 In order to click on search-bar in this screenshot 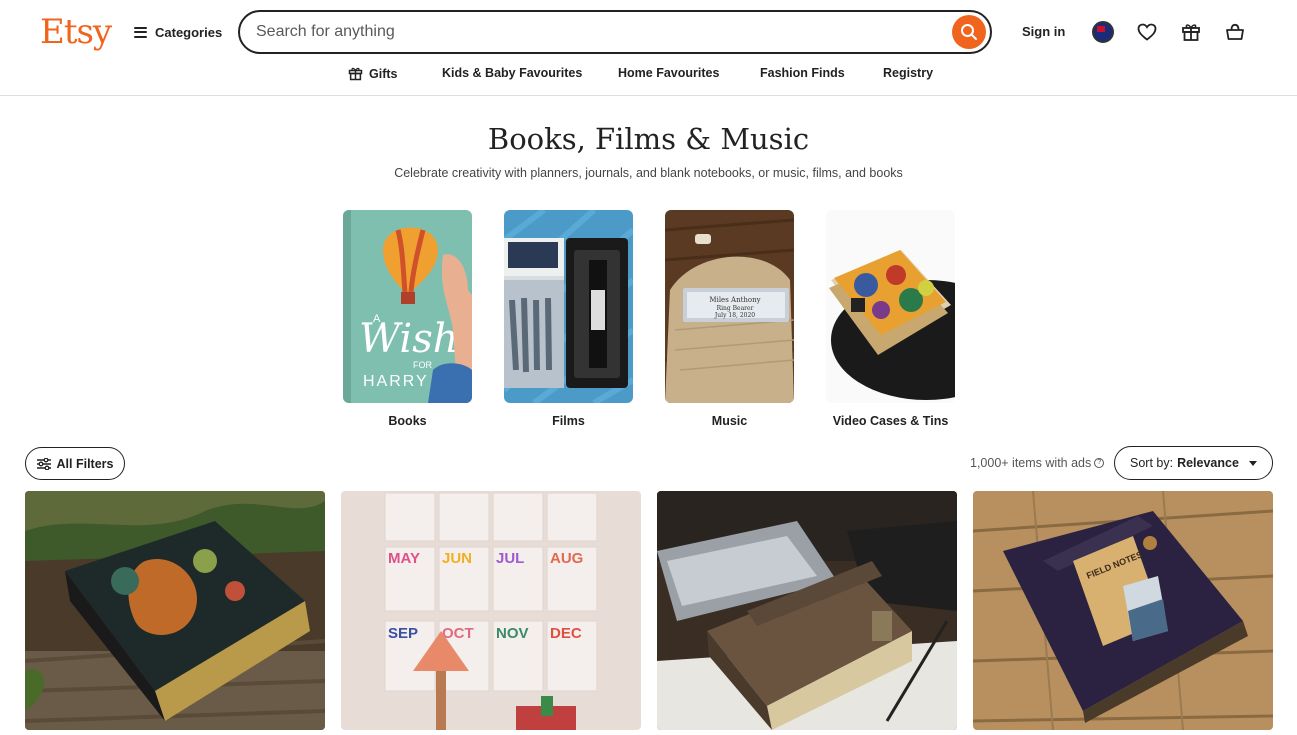, I will do `click(615, 32)`.